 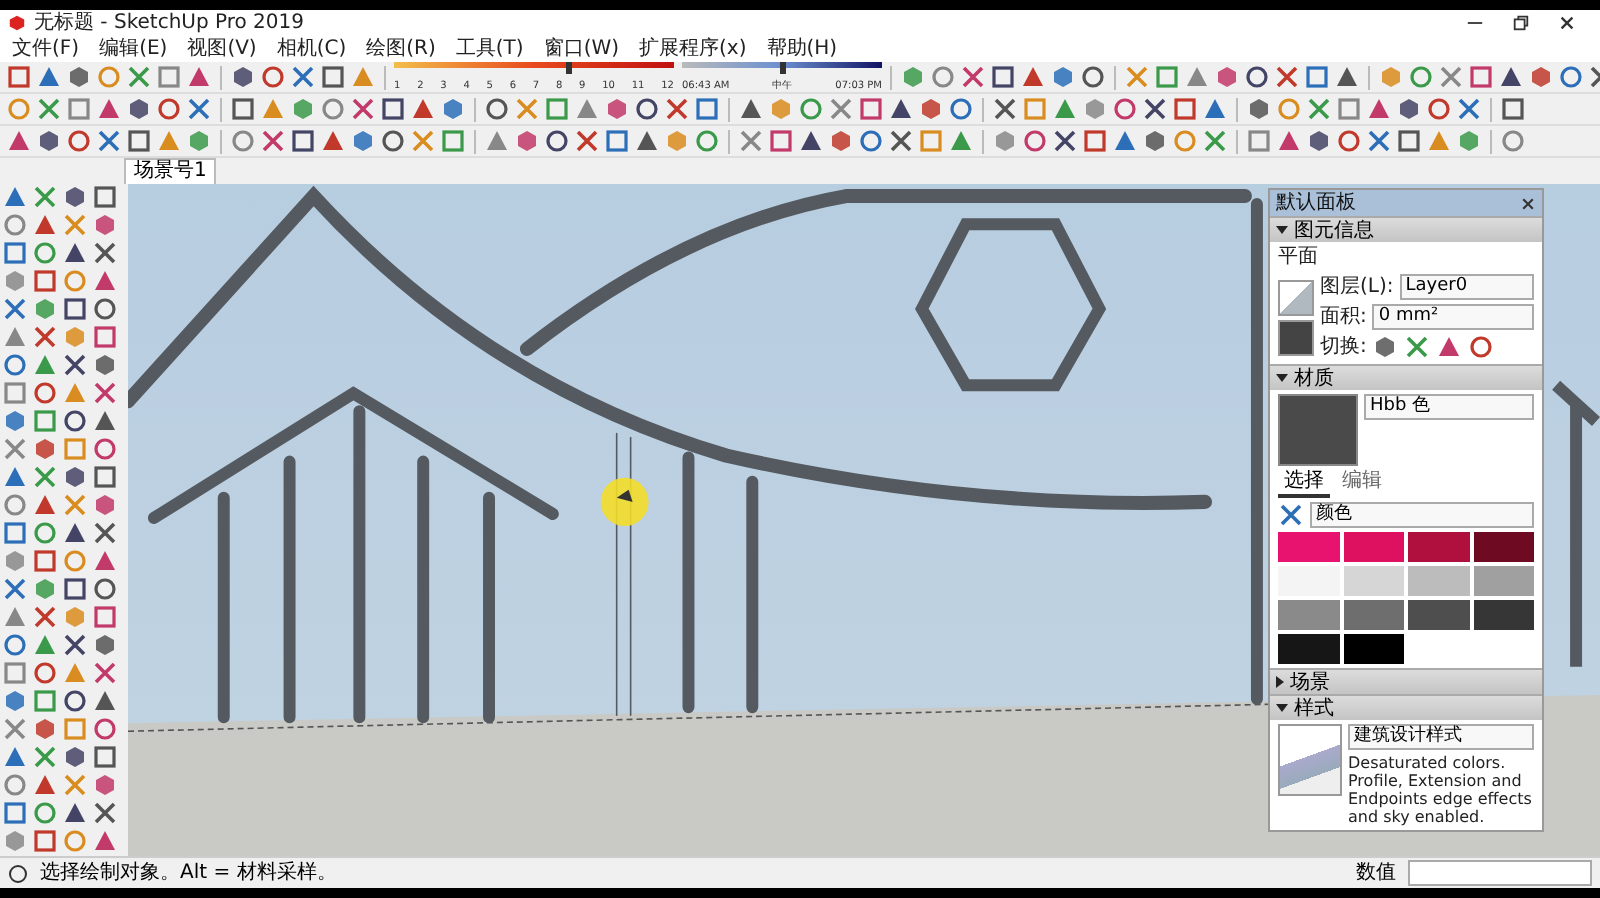 What do you see at coordinates (581, 49) in the screenshot?
I see `menu-item: 窗口(W)` at bounding box center [581, 49].